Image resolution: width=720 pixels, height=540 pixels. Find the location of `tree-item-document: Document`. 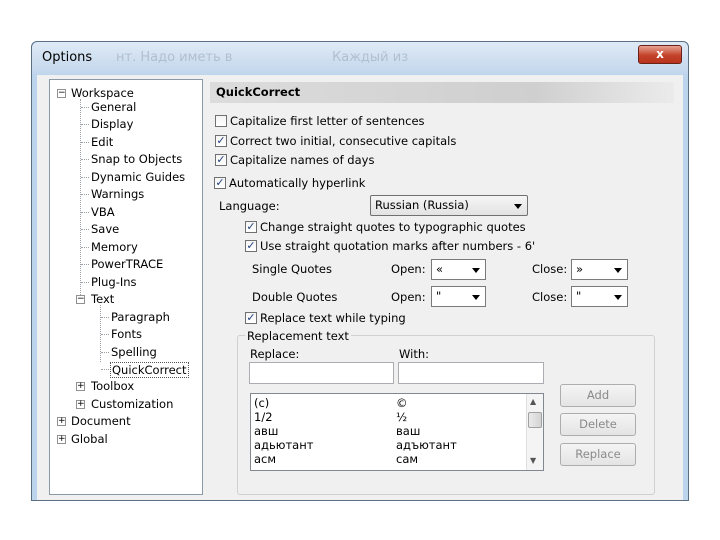

tree-item-document: Document is located at coordinates (101, 421).